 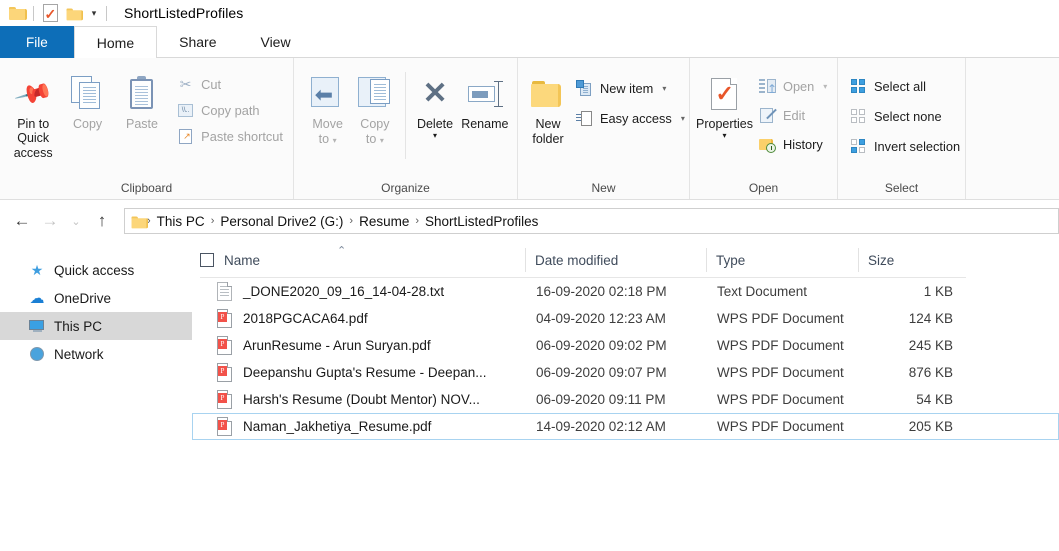 What do you see at coordinates (185, 136) in the screenshot?
I see `paste-shortcut-icon: ↗` at bounding box center [185, 136].